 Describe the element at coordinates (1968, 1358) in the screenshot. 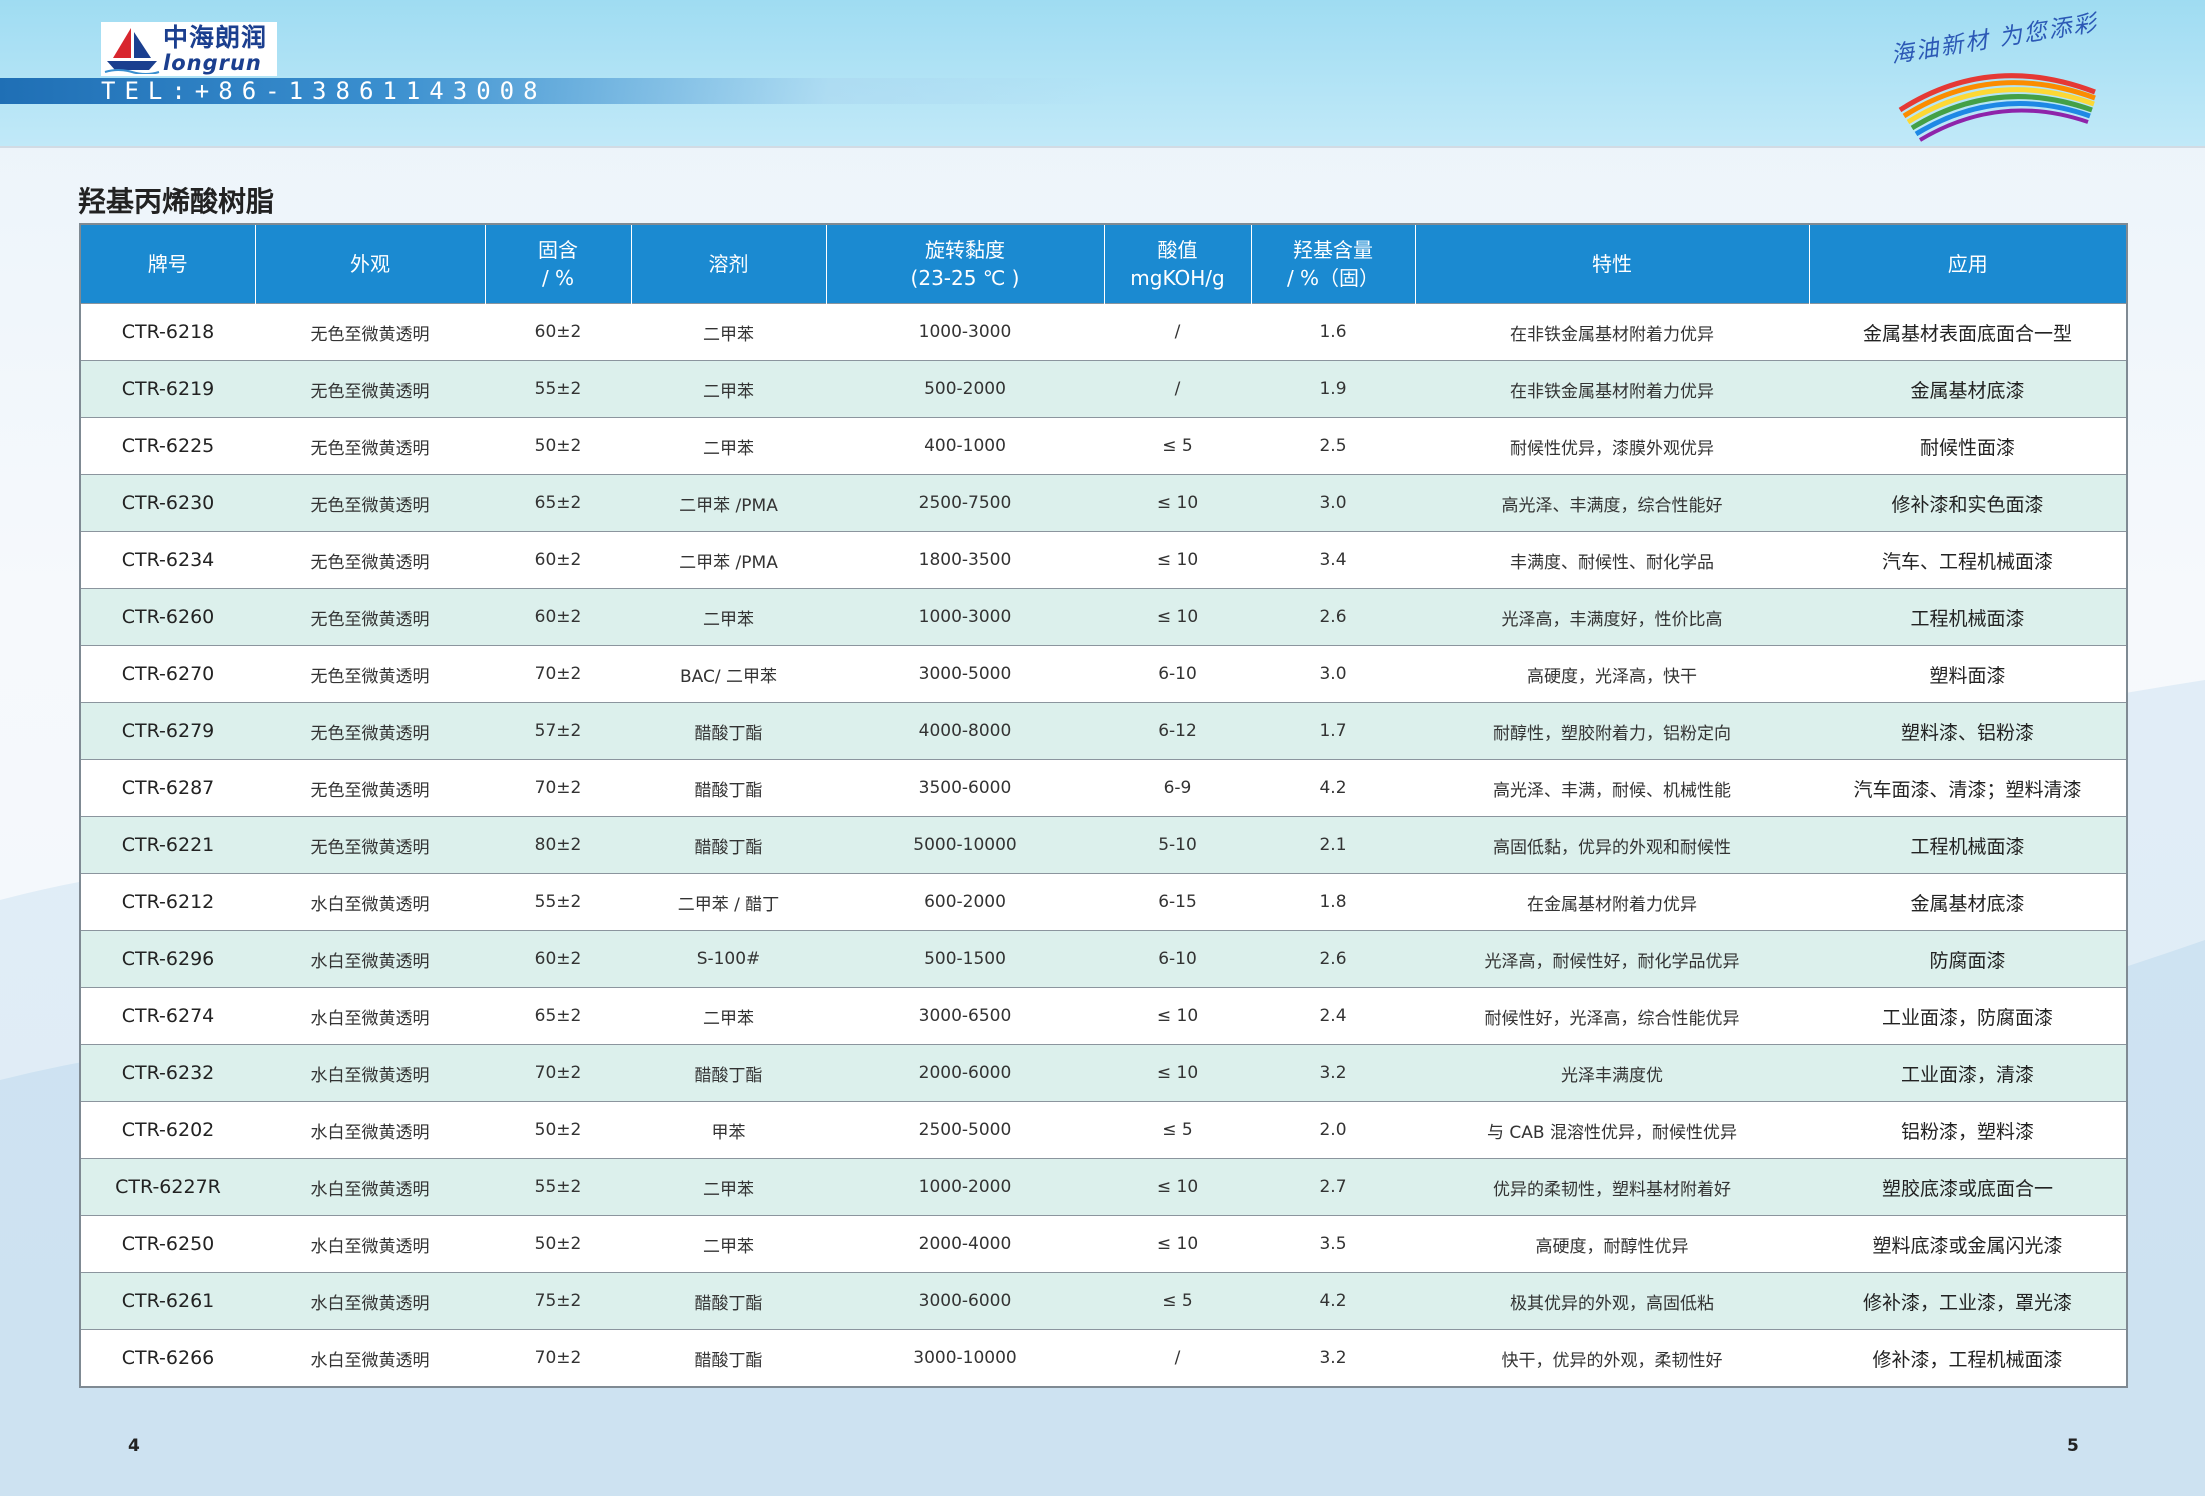

I see `cell-application: 修补漆，工程机械面漆` at that location.